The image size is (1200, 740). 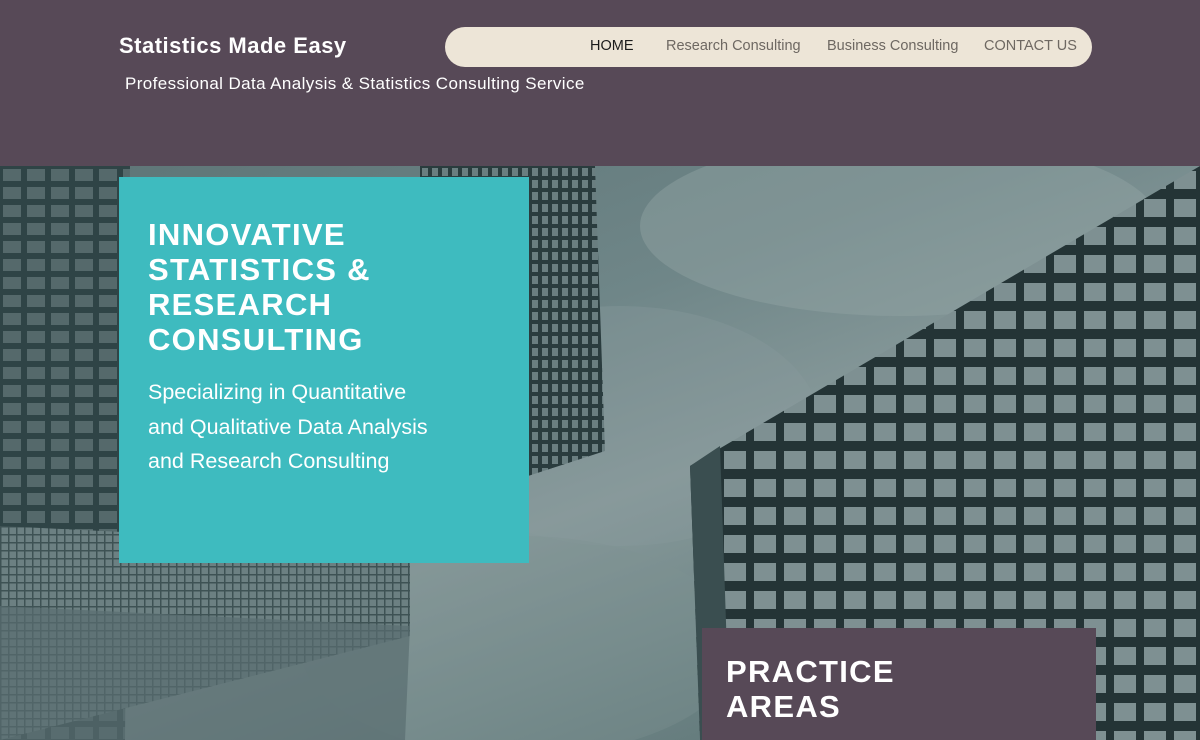 I want to click on nav-item-contact-us: CONTACT US, so click(x=1030, y=46).